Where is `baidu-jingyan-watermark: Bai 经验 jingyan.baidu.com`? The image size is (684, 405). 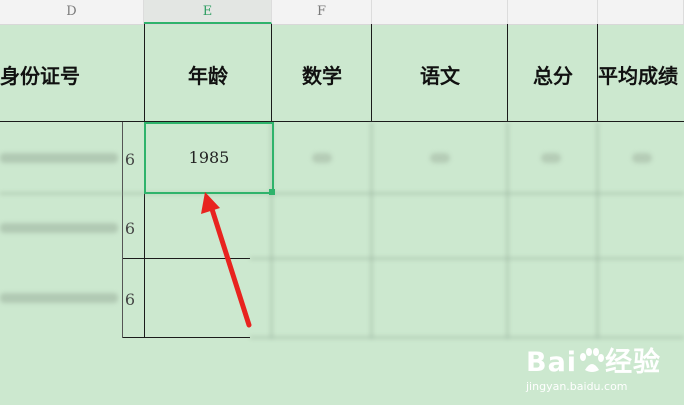 baidu-jingyan-watermark: Bai 经验 jingyan.baidu.com is located at coordinates (602, 370).